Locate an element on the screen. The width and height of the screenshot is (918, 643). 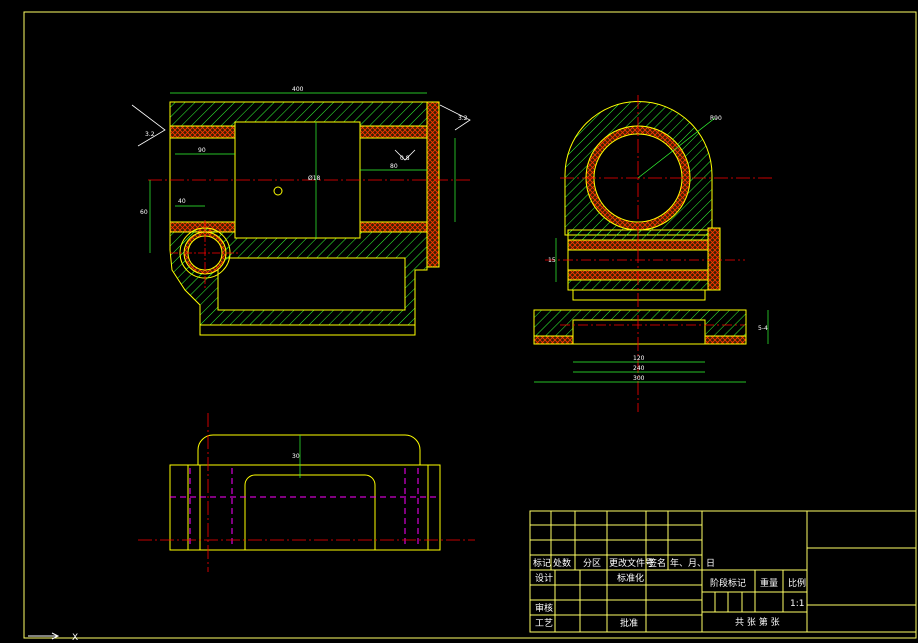
tb-review: 审核 is located at coordinates (544, 608).